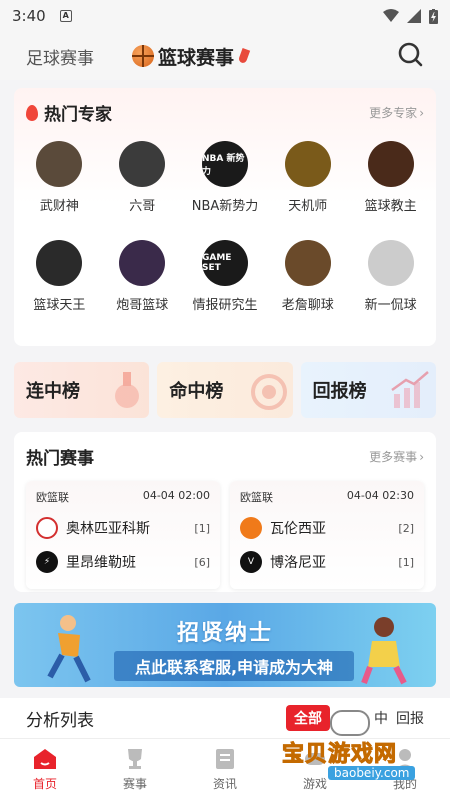  What do you see at coordinates (224, 784) in the screenshot?
I see `tab-news-label: 资讯` at bounding box center [224, 784].